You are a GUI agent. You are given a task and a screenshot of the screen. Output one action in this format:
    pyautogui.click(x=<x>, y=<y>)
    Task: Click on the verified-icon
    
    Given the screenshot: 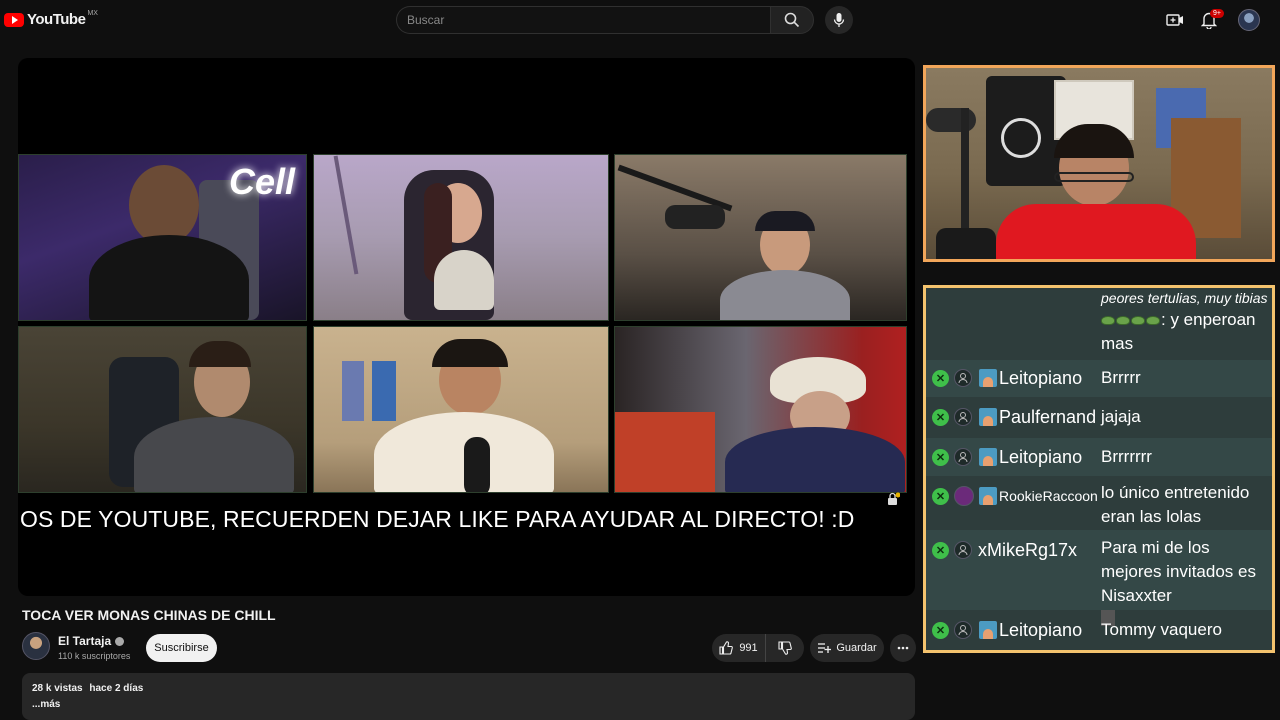 What is the action you would take?
    pyautogui.click(x=120, y=642)
    